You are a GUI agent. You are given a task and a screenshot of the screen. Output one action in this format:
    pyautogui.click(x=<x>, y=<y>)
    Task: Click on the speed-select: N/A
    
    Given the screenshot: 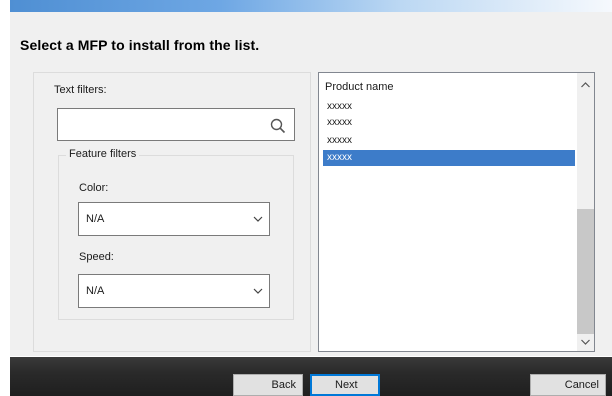 What is the action you would take?
    pyautogui.click(x=174, y=291)
    